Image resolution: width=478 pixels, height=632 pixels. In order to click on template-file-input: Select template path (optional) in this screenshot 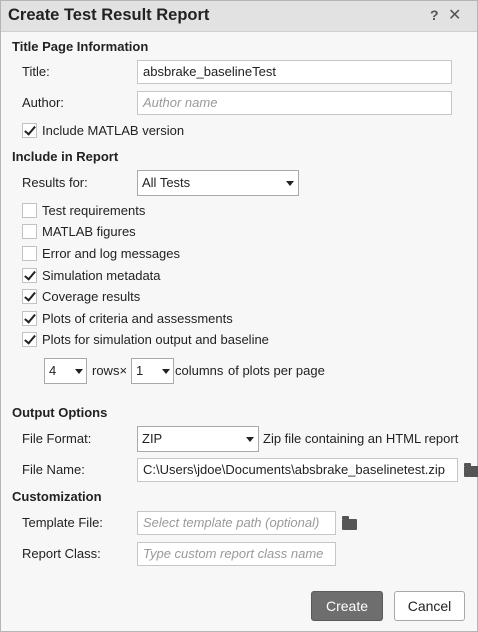, I will do `click(236, 523)`.